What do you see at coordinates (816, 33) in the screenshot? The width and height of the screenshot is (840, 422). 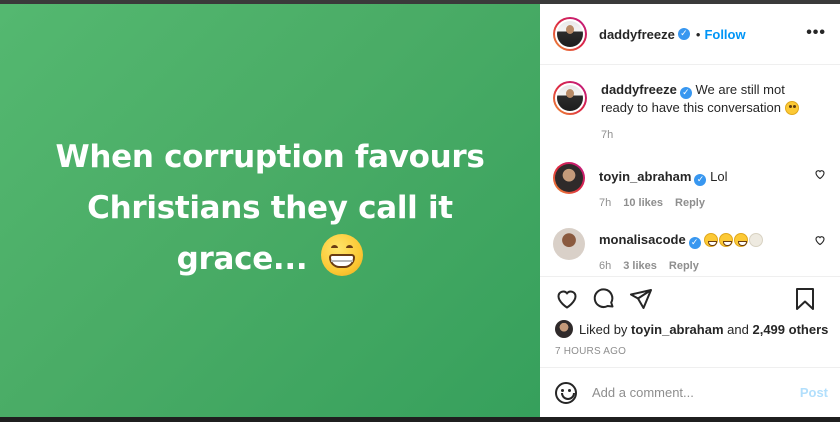 I see `more-options-icon: •••` at bounding box center [816, 33].